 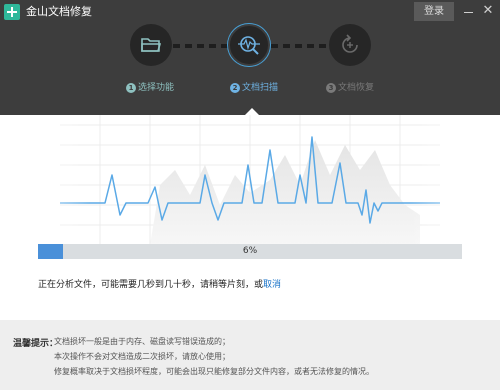 What do you see at coordinates (59, 11) in the screenshot?
I see `app-title: 金山文档修复` at bounding box center [59, 11].